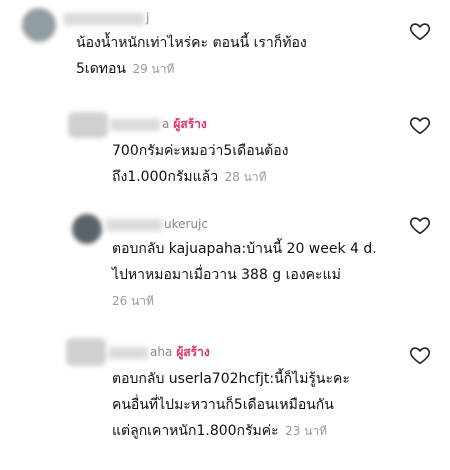 This screenshot has height=470, width=450. Describe the element at coordinates (106, 18) in the screenshot. I see `comment-username: j` at that location.